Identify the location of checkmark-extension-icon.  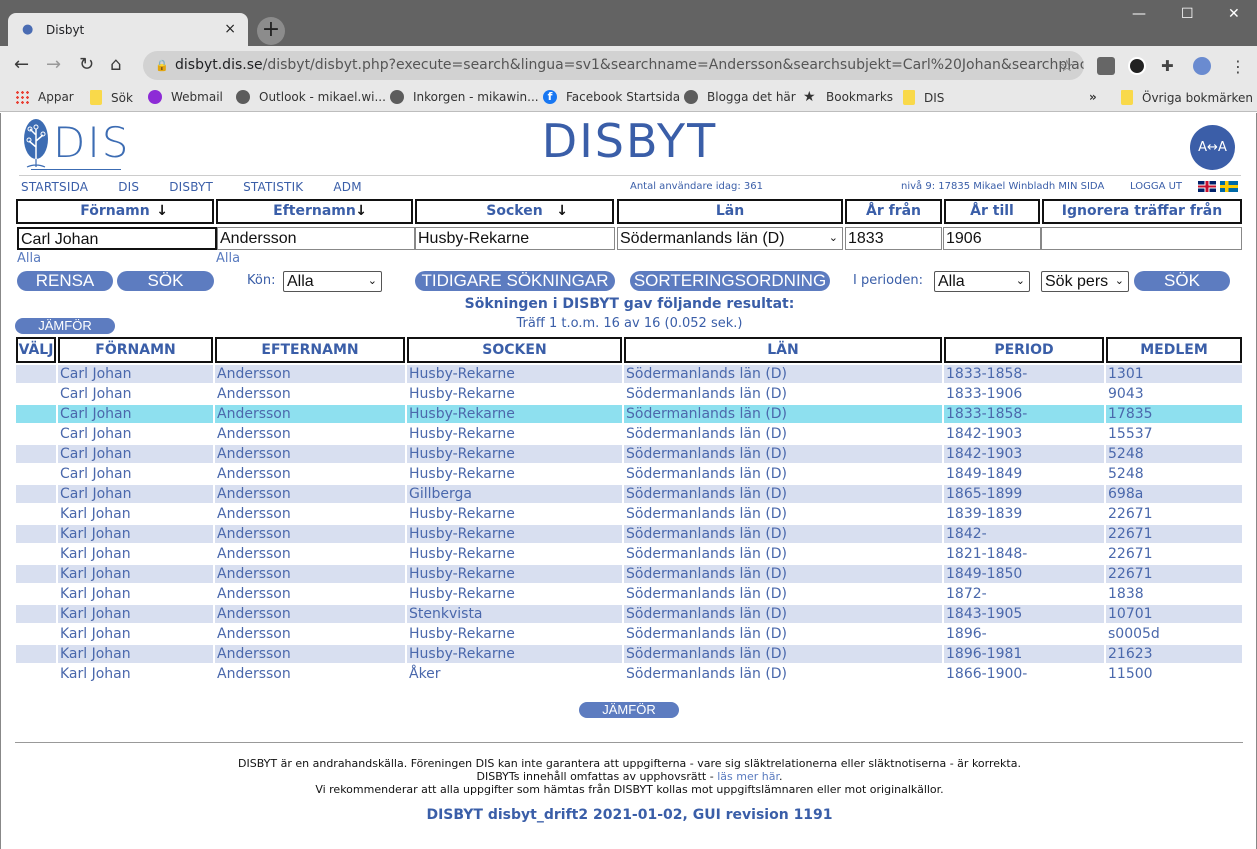
(1137, 66).